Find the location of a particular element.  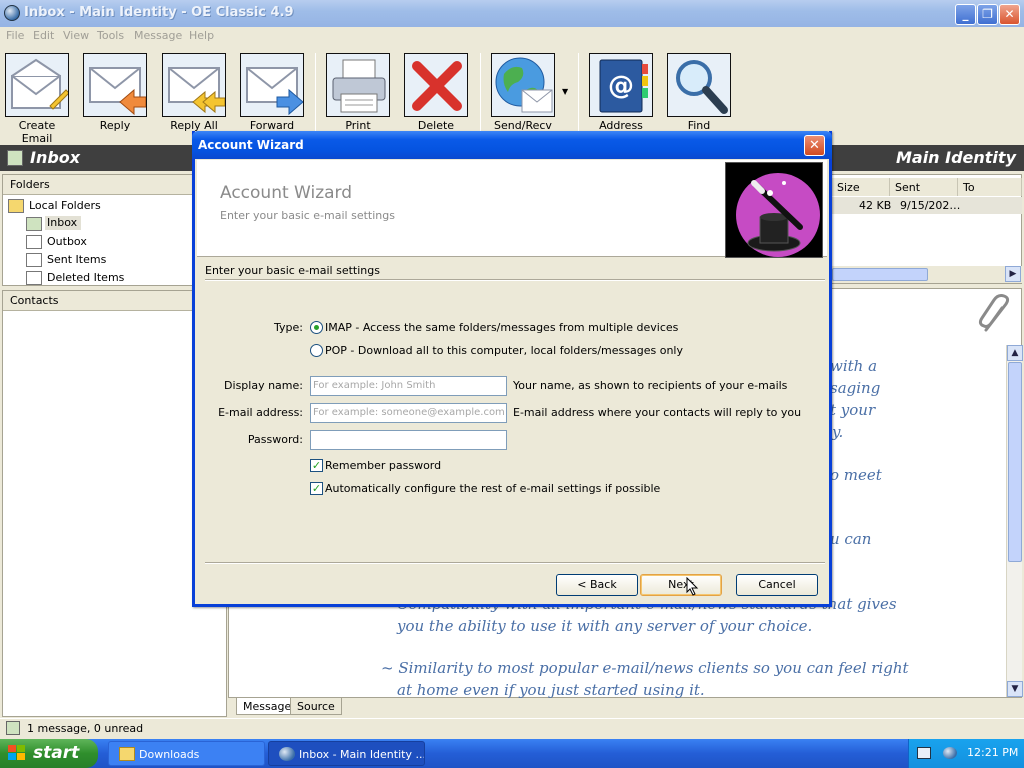

minimize-button: _ is located at coordinates (965, 14).